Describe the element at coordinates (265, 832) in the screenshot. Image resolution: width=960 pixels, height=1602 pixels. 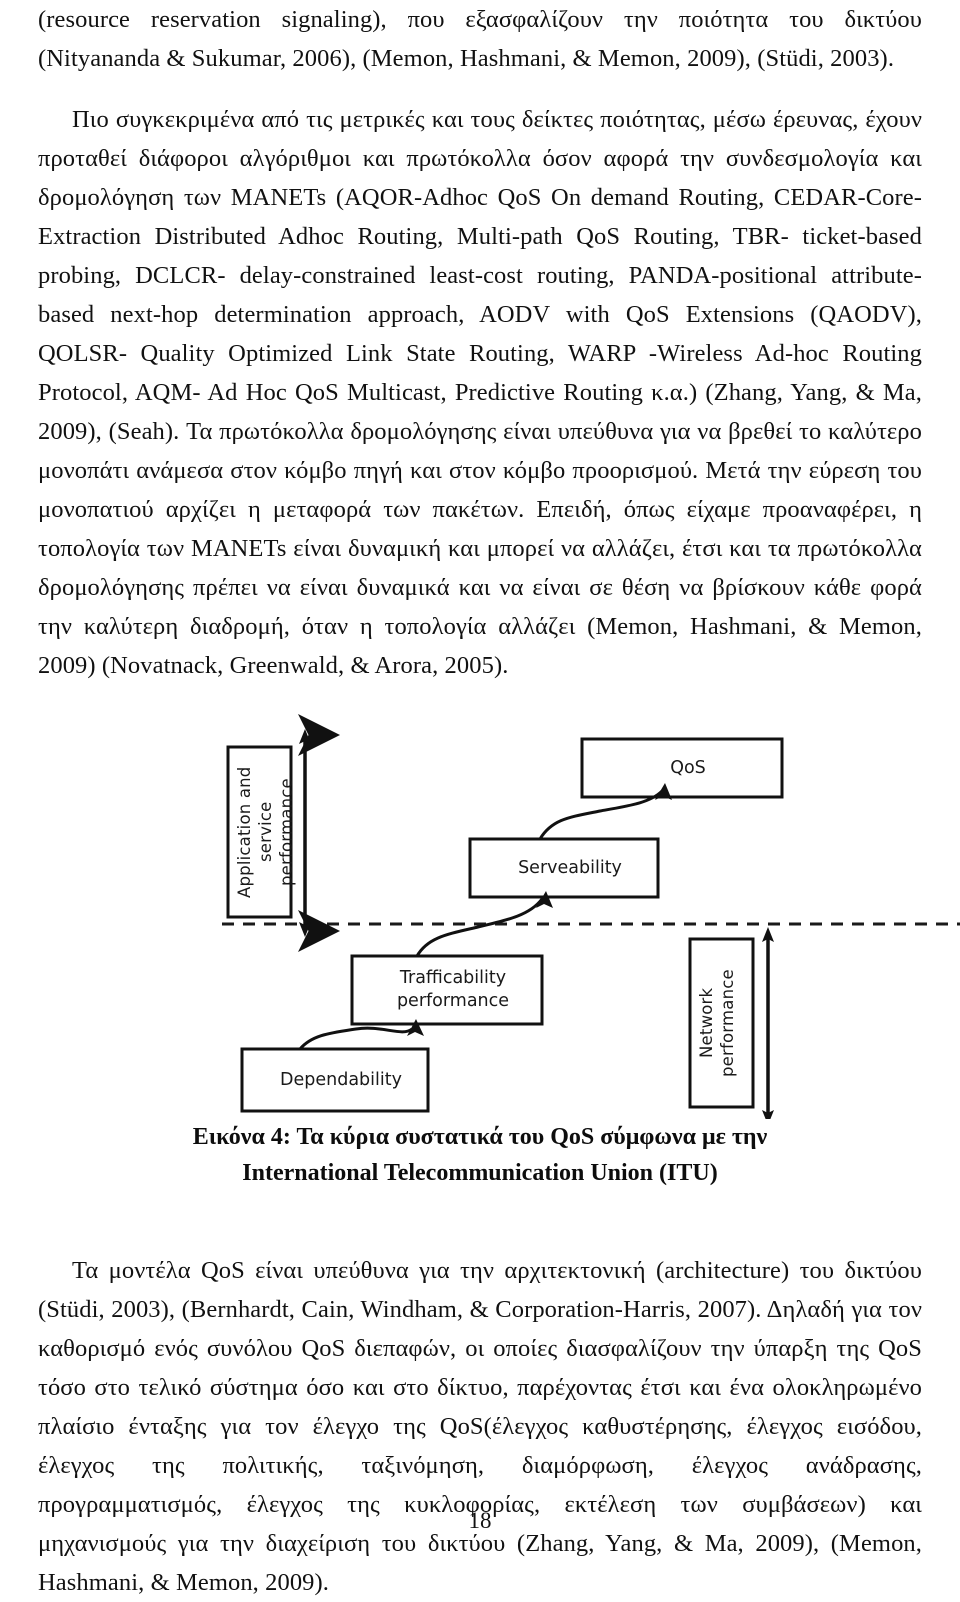
I see `application-scope-label: Application and service performance` at that location.